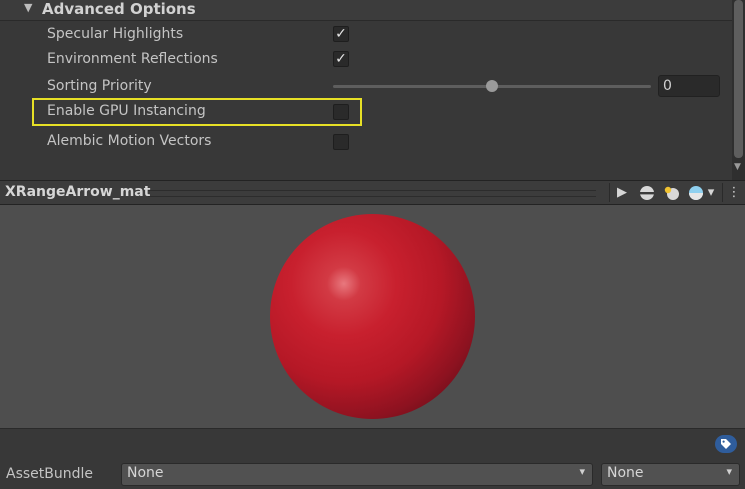  I want to click on tag-icon, so click(726, 444).